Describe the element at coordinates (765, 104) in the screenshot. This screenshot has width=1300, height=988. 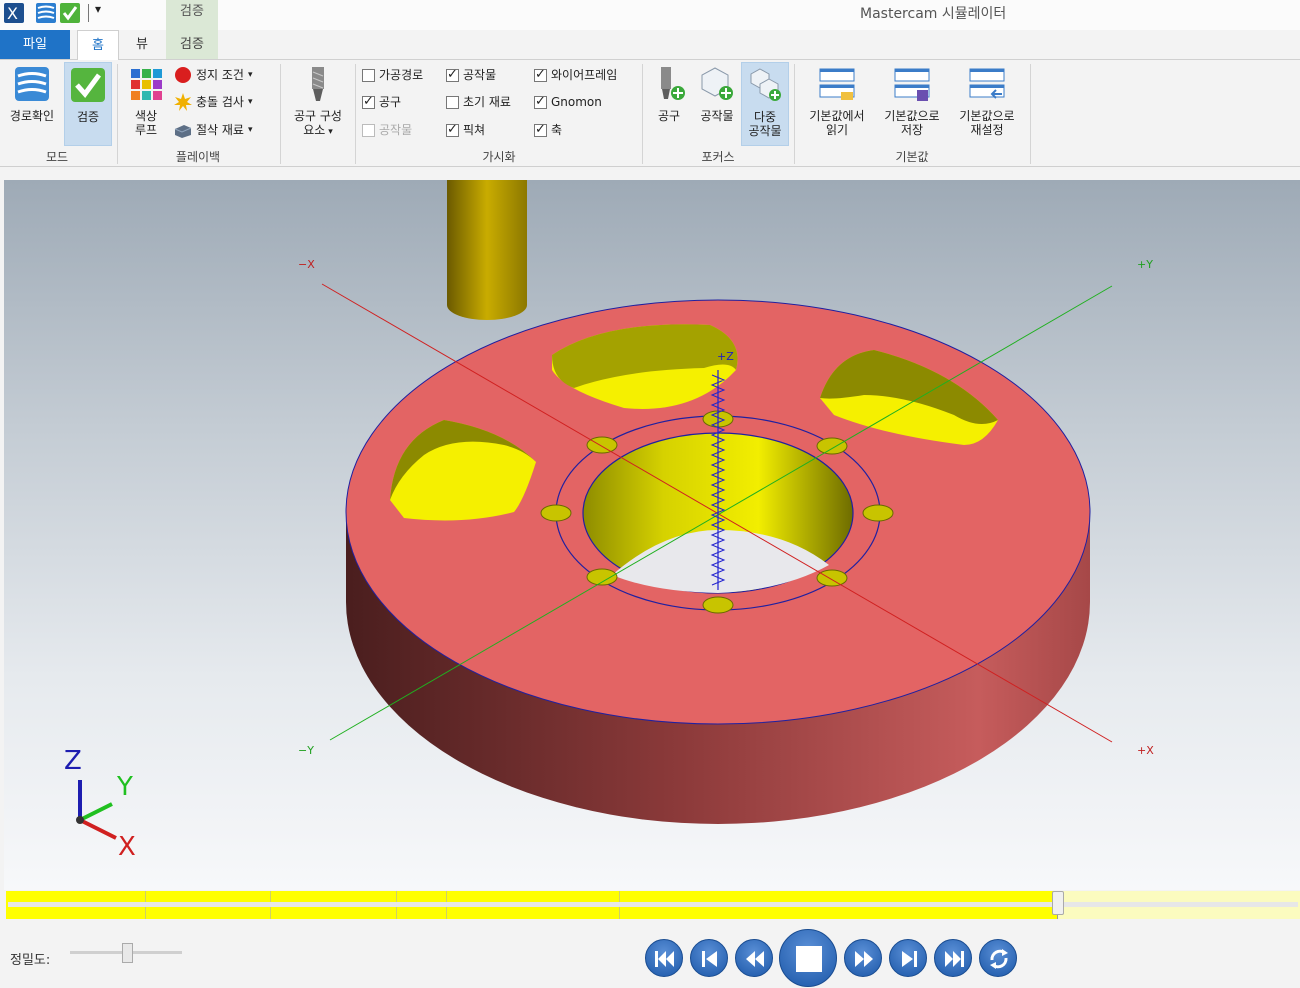
I see `focus-multi-workpiece-button: 다중 공작물` at that location.